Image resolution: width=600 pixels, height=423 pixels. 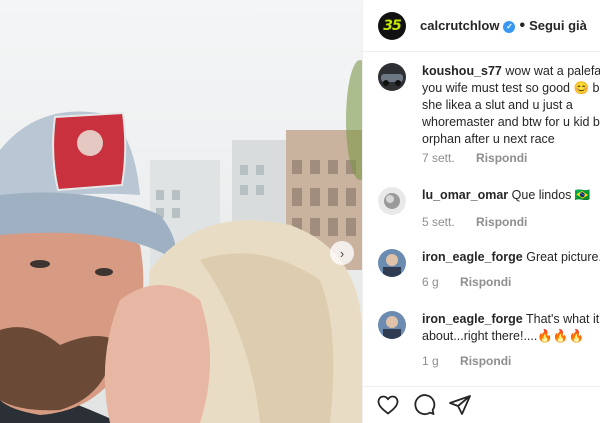 I want to click on comment-meta: 5 sett. Rispondi, so click(x=474, y=222).